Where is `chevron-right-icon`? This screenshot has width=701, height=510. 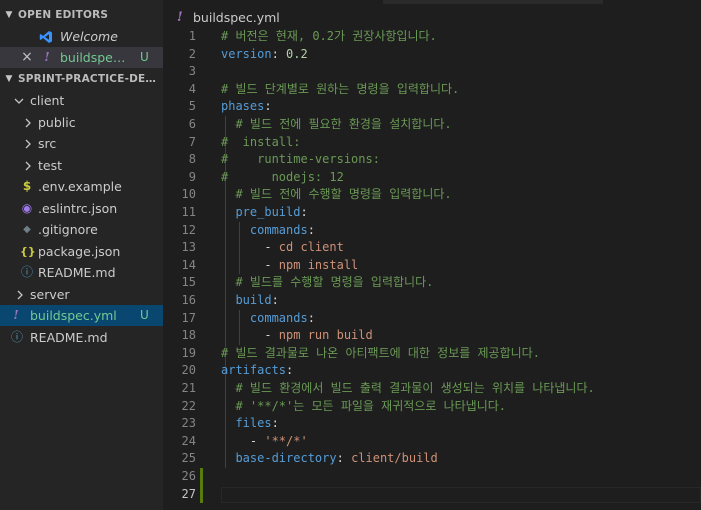 chevron-right-icon is located at coordinates (20, 294).